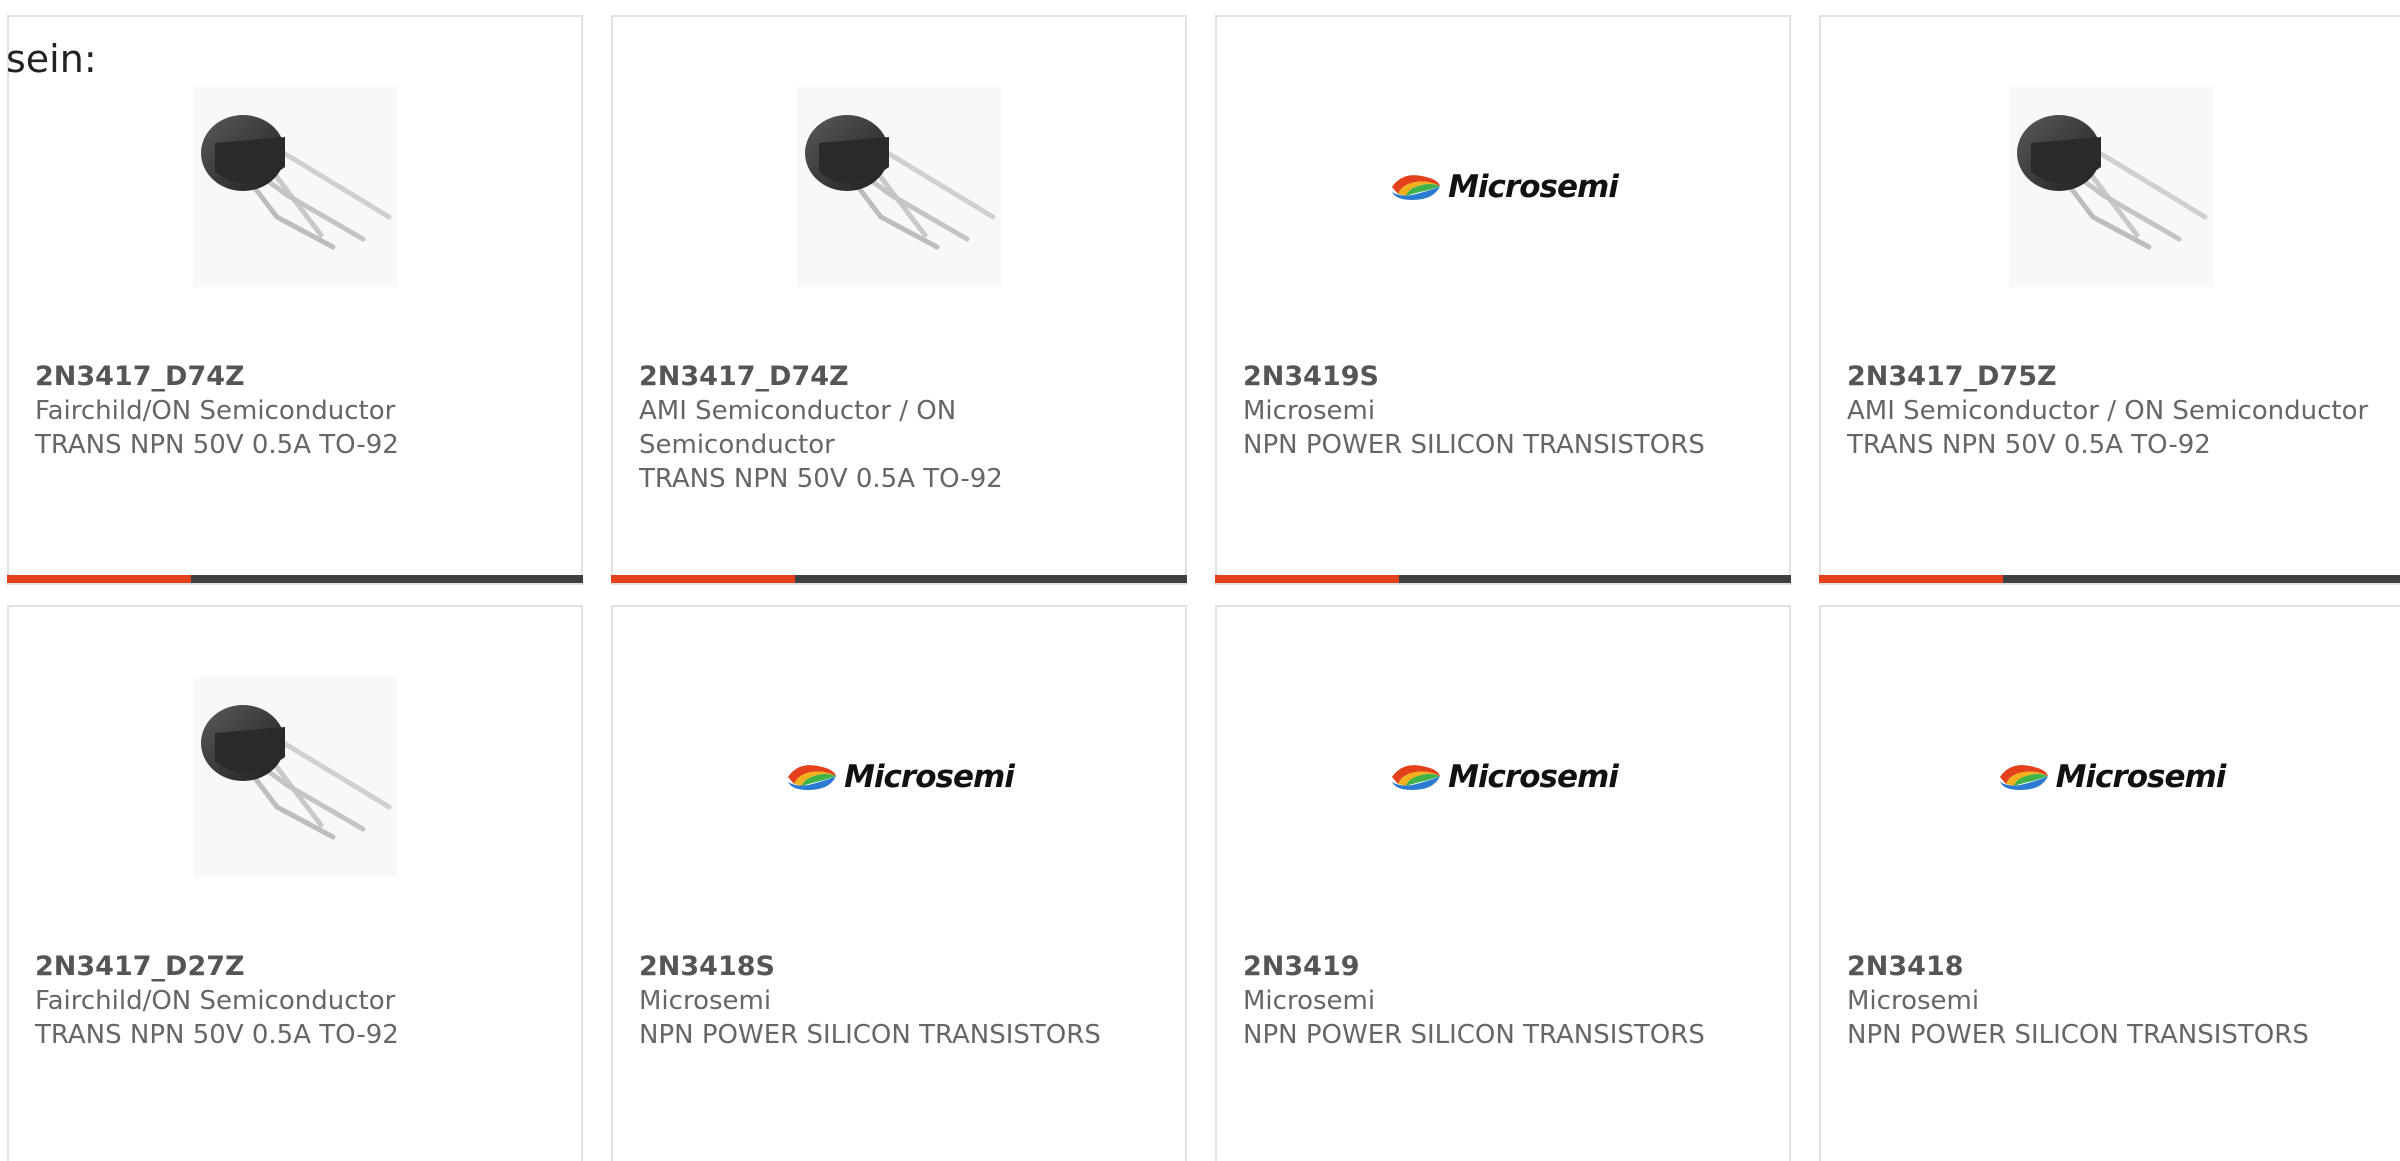  Describe the element at coordinates (1503, 967) in the screenshot. I see `product-part-number: 2N3419` at that location.